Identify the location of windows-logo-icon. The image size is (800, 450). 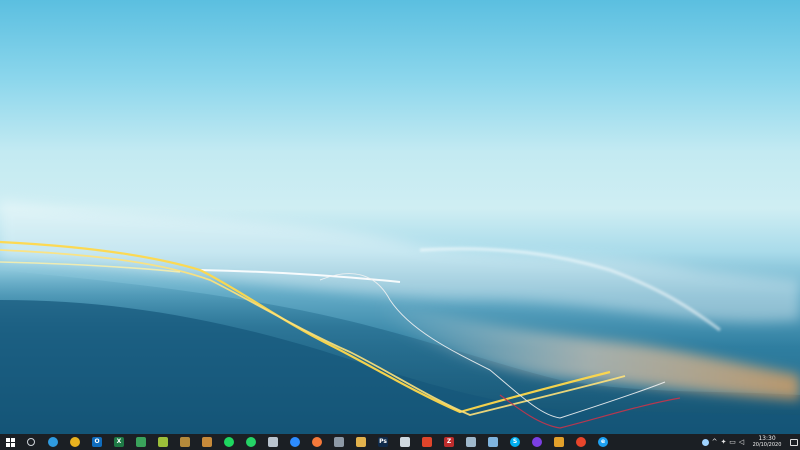
(10, 442).